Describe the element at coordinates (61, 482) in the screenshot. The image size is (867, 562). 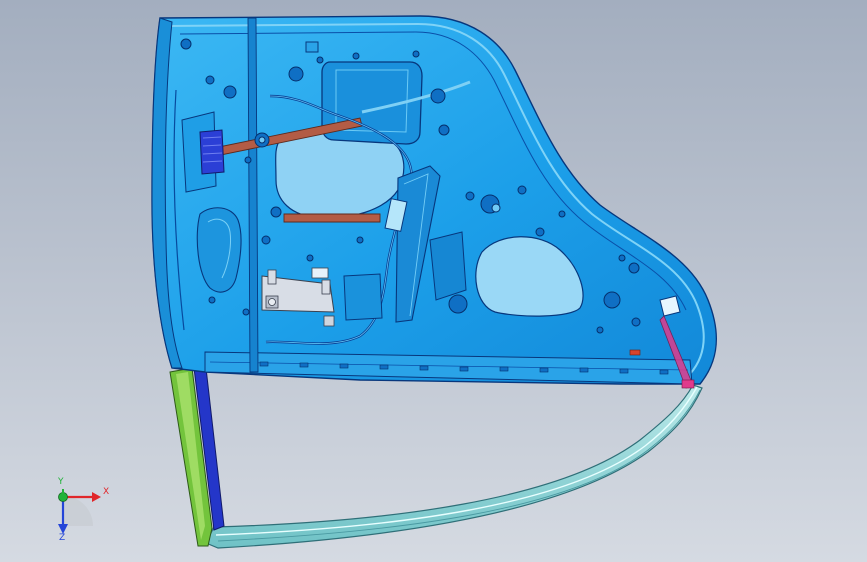
I see `y-axis-label: Y` at that location.